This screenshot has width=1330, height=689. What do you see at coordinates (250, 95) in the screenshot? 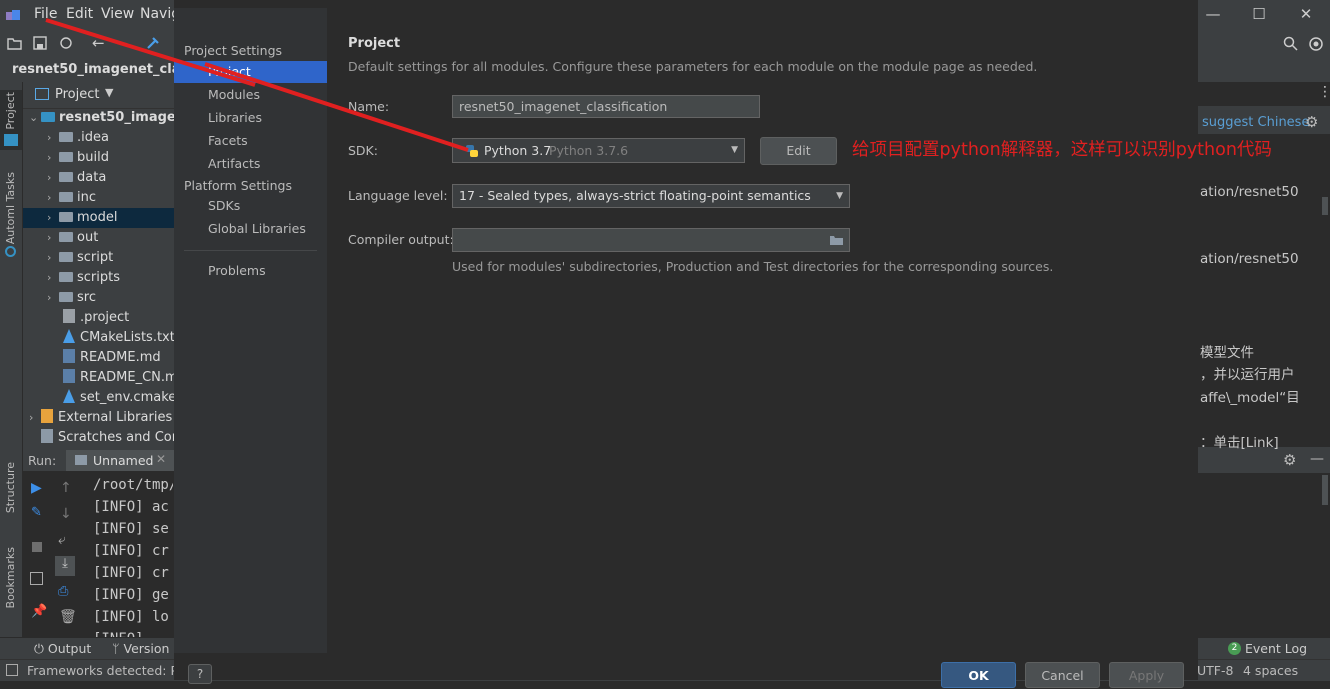
I see `nav-item-modules: Modules` at bounding box center [250, 95].